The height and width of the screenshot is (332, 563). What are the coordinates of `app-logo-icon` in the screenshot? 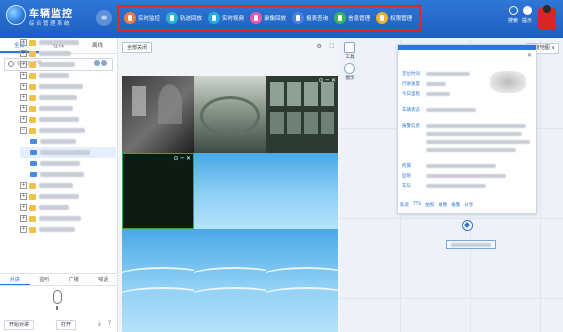 It's located at (16, 15).